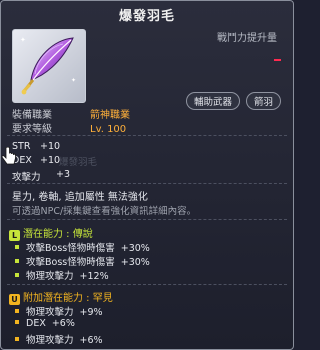 This screenshot has height=350, width=320. What do you see at coordinates (45, 323) in the screenshot?
I see `additional-potential-line: DEX +6%` at bounding box center [45, 323].